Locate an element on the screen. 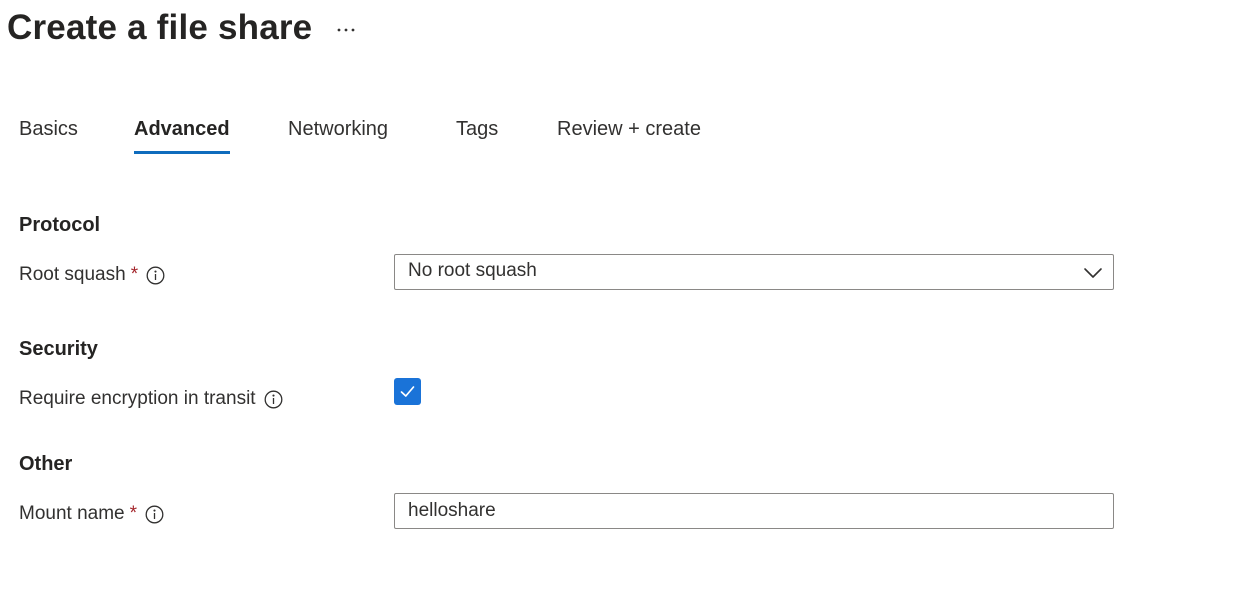 The image size is (1237, 597). root-squash-label-row: Root squash * is located at coordinates (92, 275).